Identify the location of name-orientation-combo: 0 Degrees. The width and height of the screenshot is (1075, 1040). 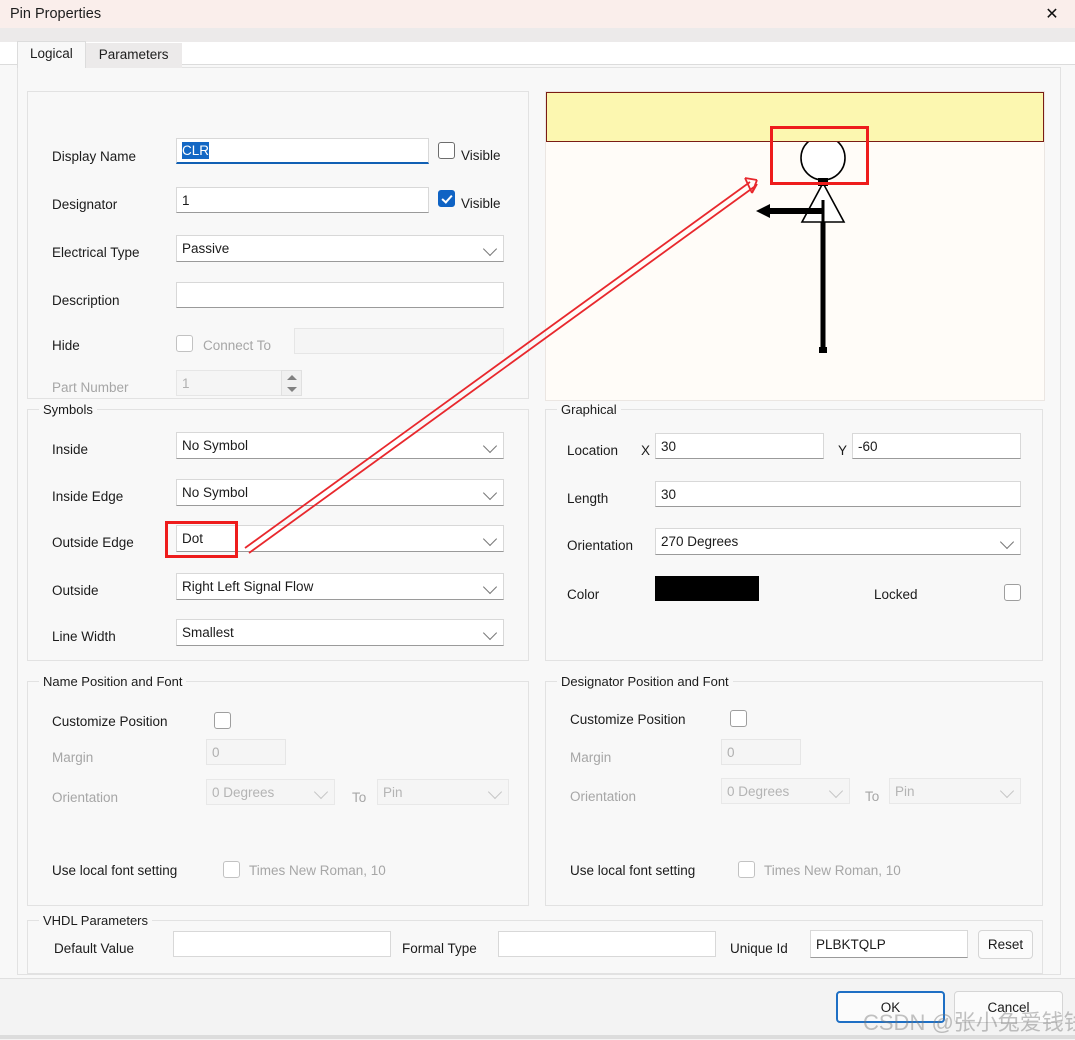
(270, 792).